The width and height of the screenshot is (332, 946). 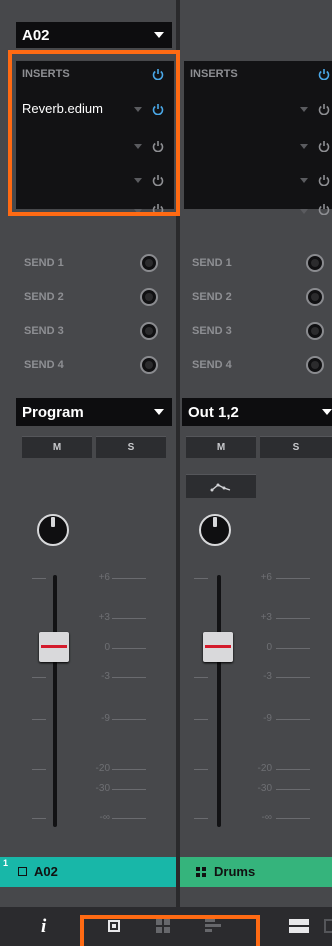 I want to click on scale-label: -∞, so click(x=266, y=817).